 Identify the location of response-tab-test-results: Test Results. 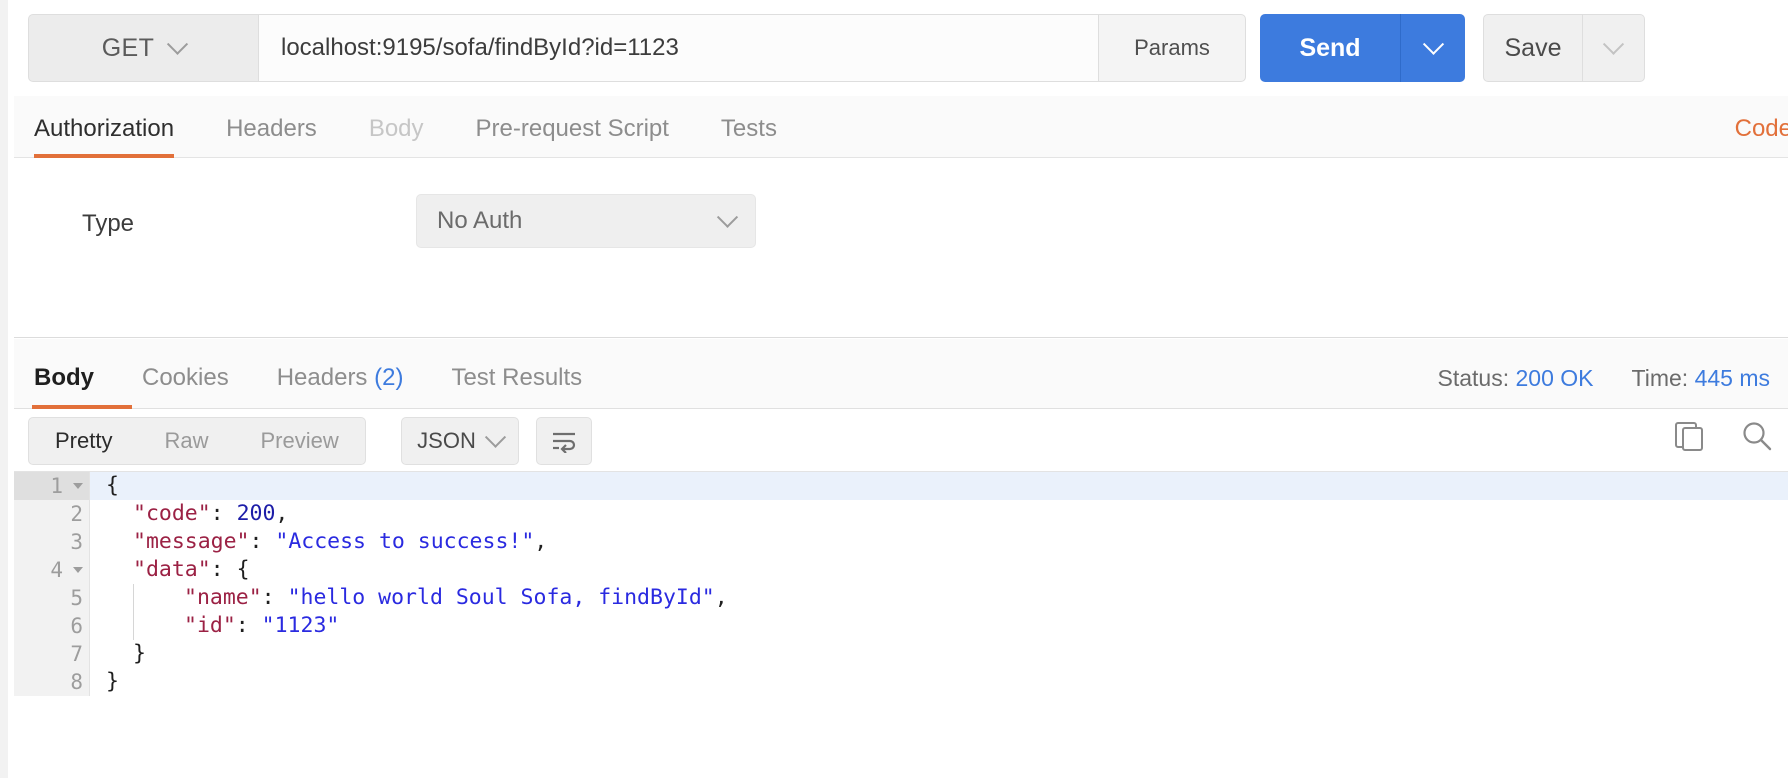
(516, 386).